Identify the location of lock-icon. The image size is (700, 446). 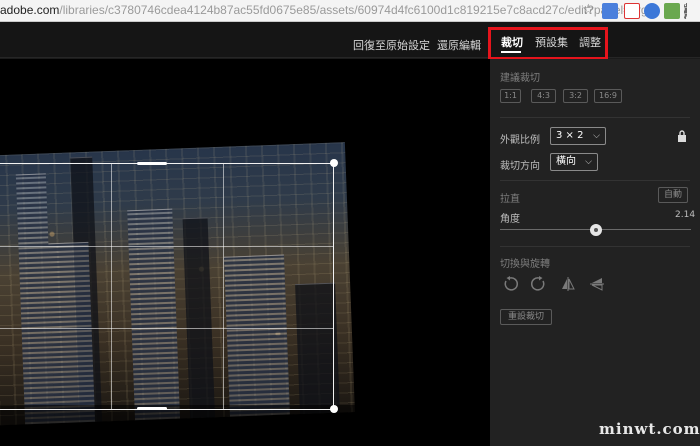
(682, 136).